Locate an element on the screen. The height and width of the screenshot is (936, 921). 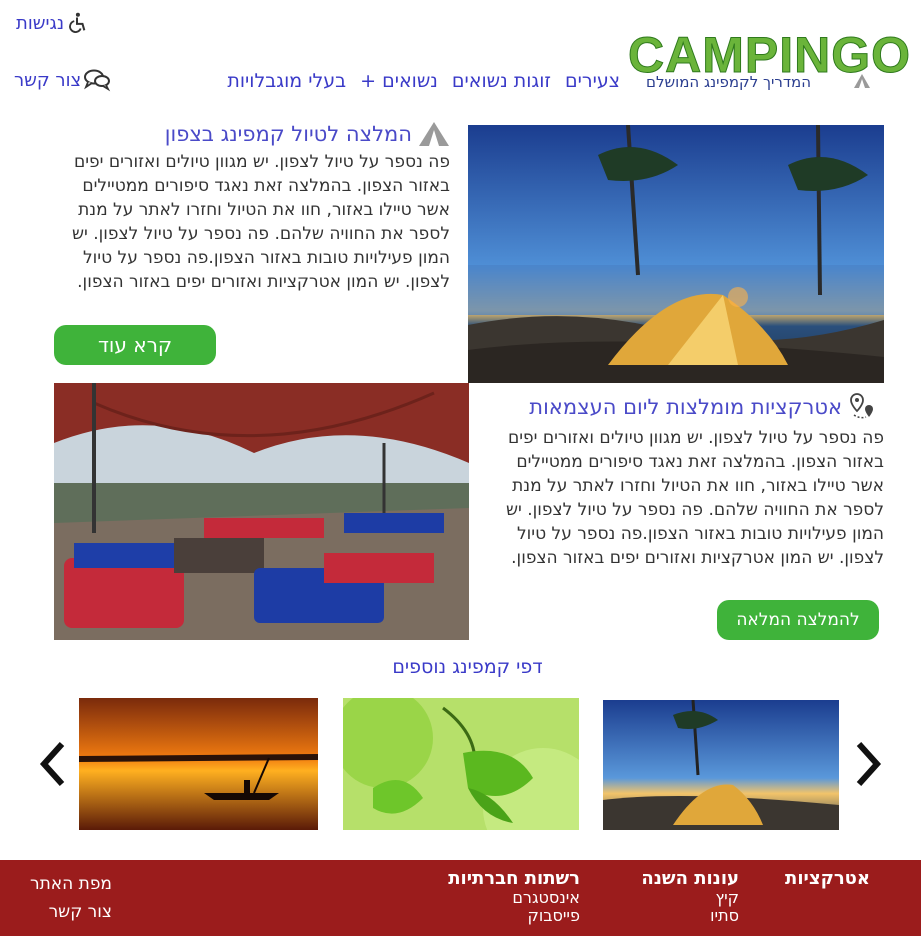
nav-item-youth: צעירים is located at coordinates (592, 81).